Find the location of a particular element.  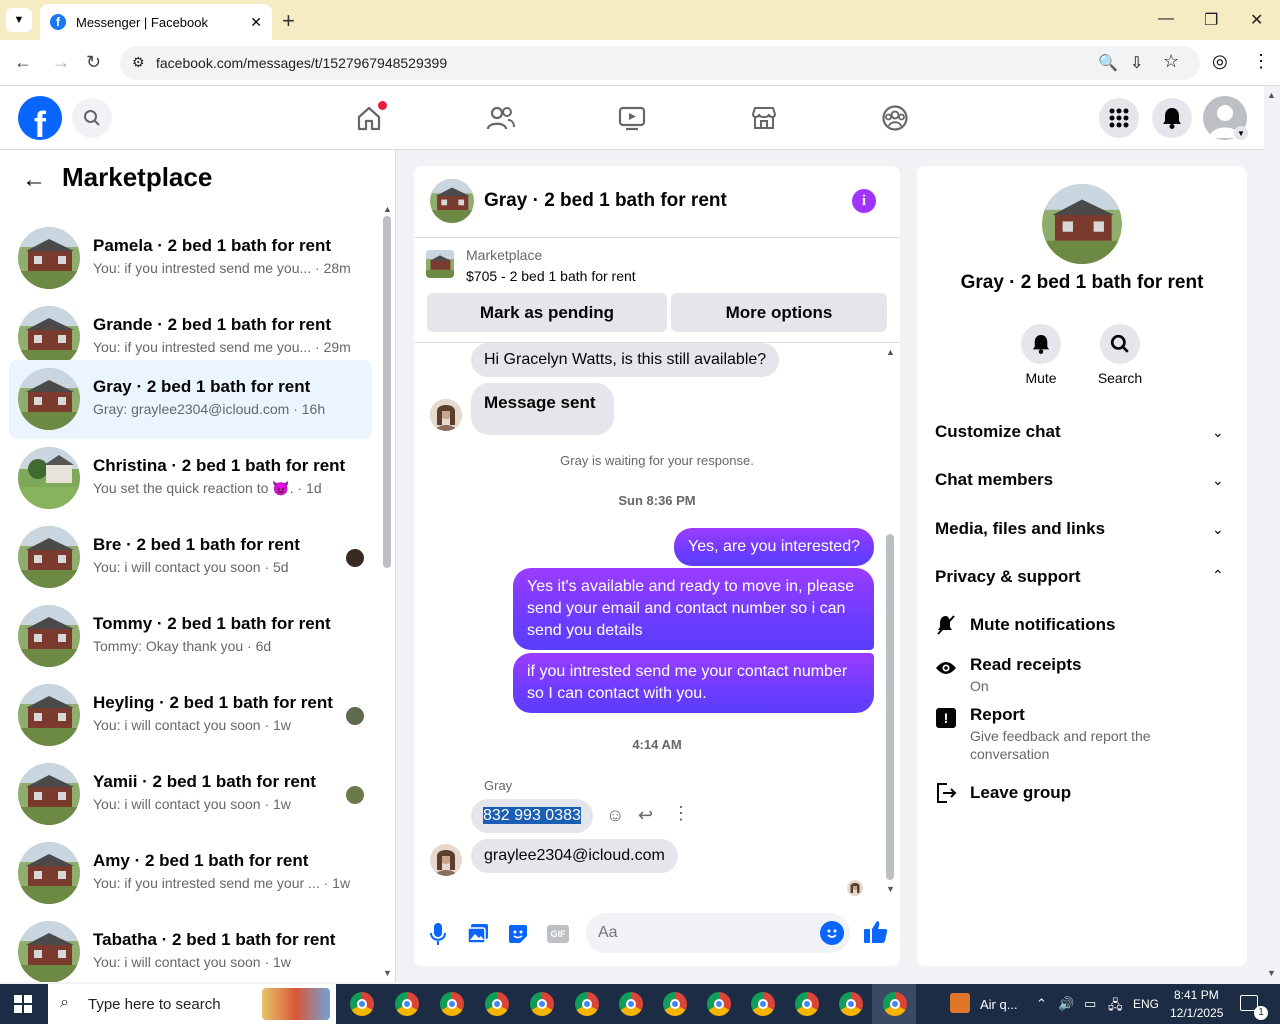

message-input is located at coordinates (698, 933).